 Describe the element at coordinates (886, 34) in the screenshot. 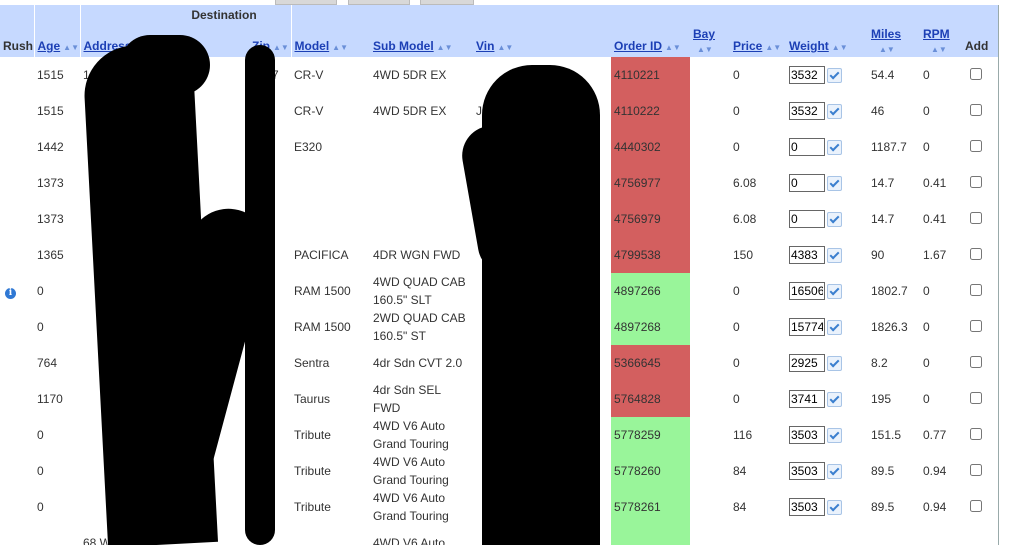

I see `miles-header-link: Miles` at that location.